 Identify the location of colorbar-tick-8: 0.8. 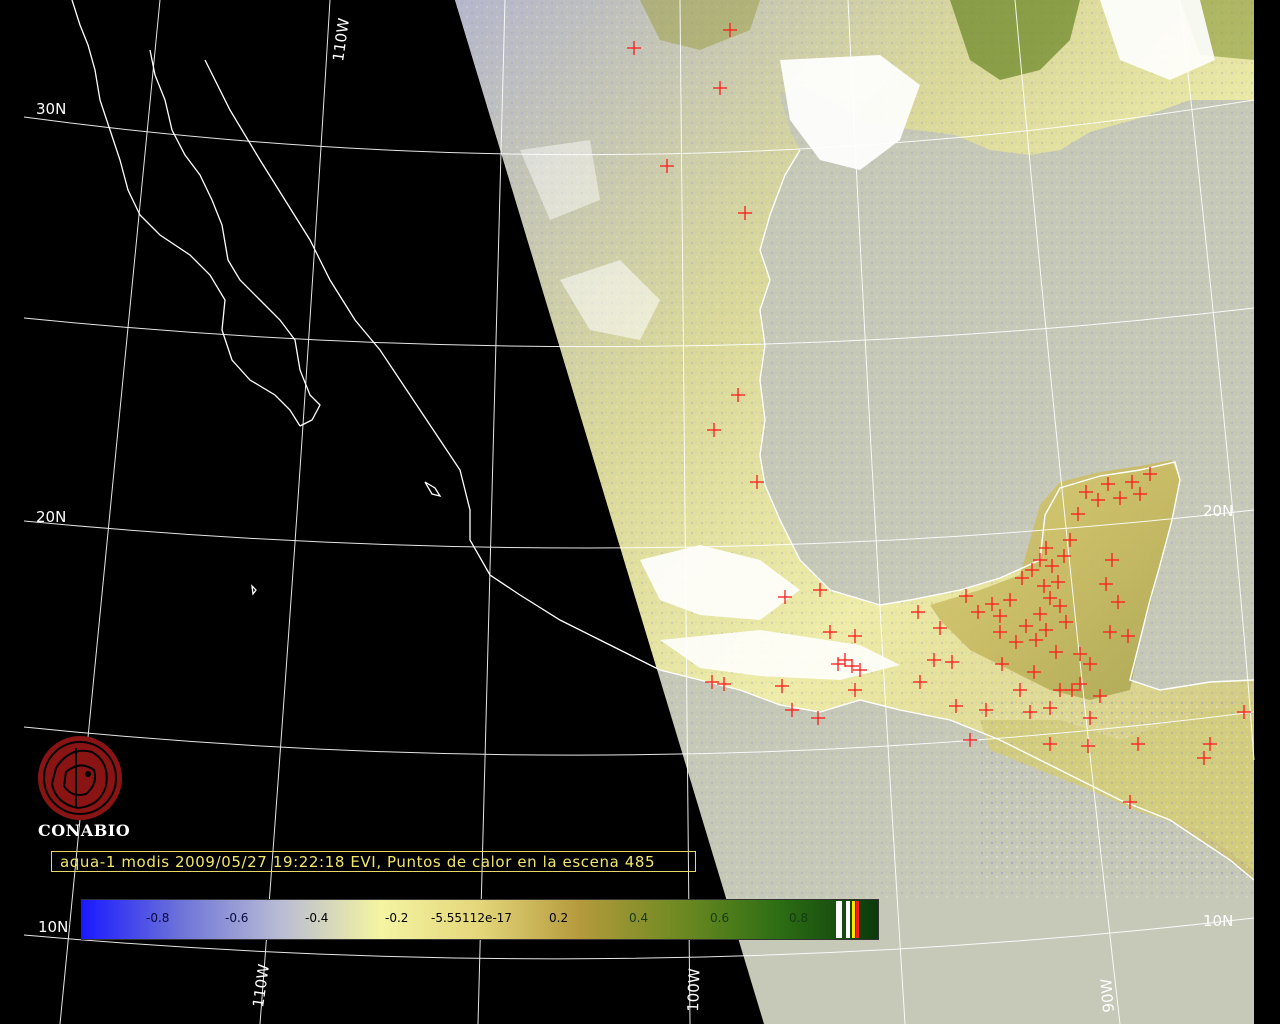
(799, 918).